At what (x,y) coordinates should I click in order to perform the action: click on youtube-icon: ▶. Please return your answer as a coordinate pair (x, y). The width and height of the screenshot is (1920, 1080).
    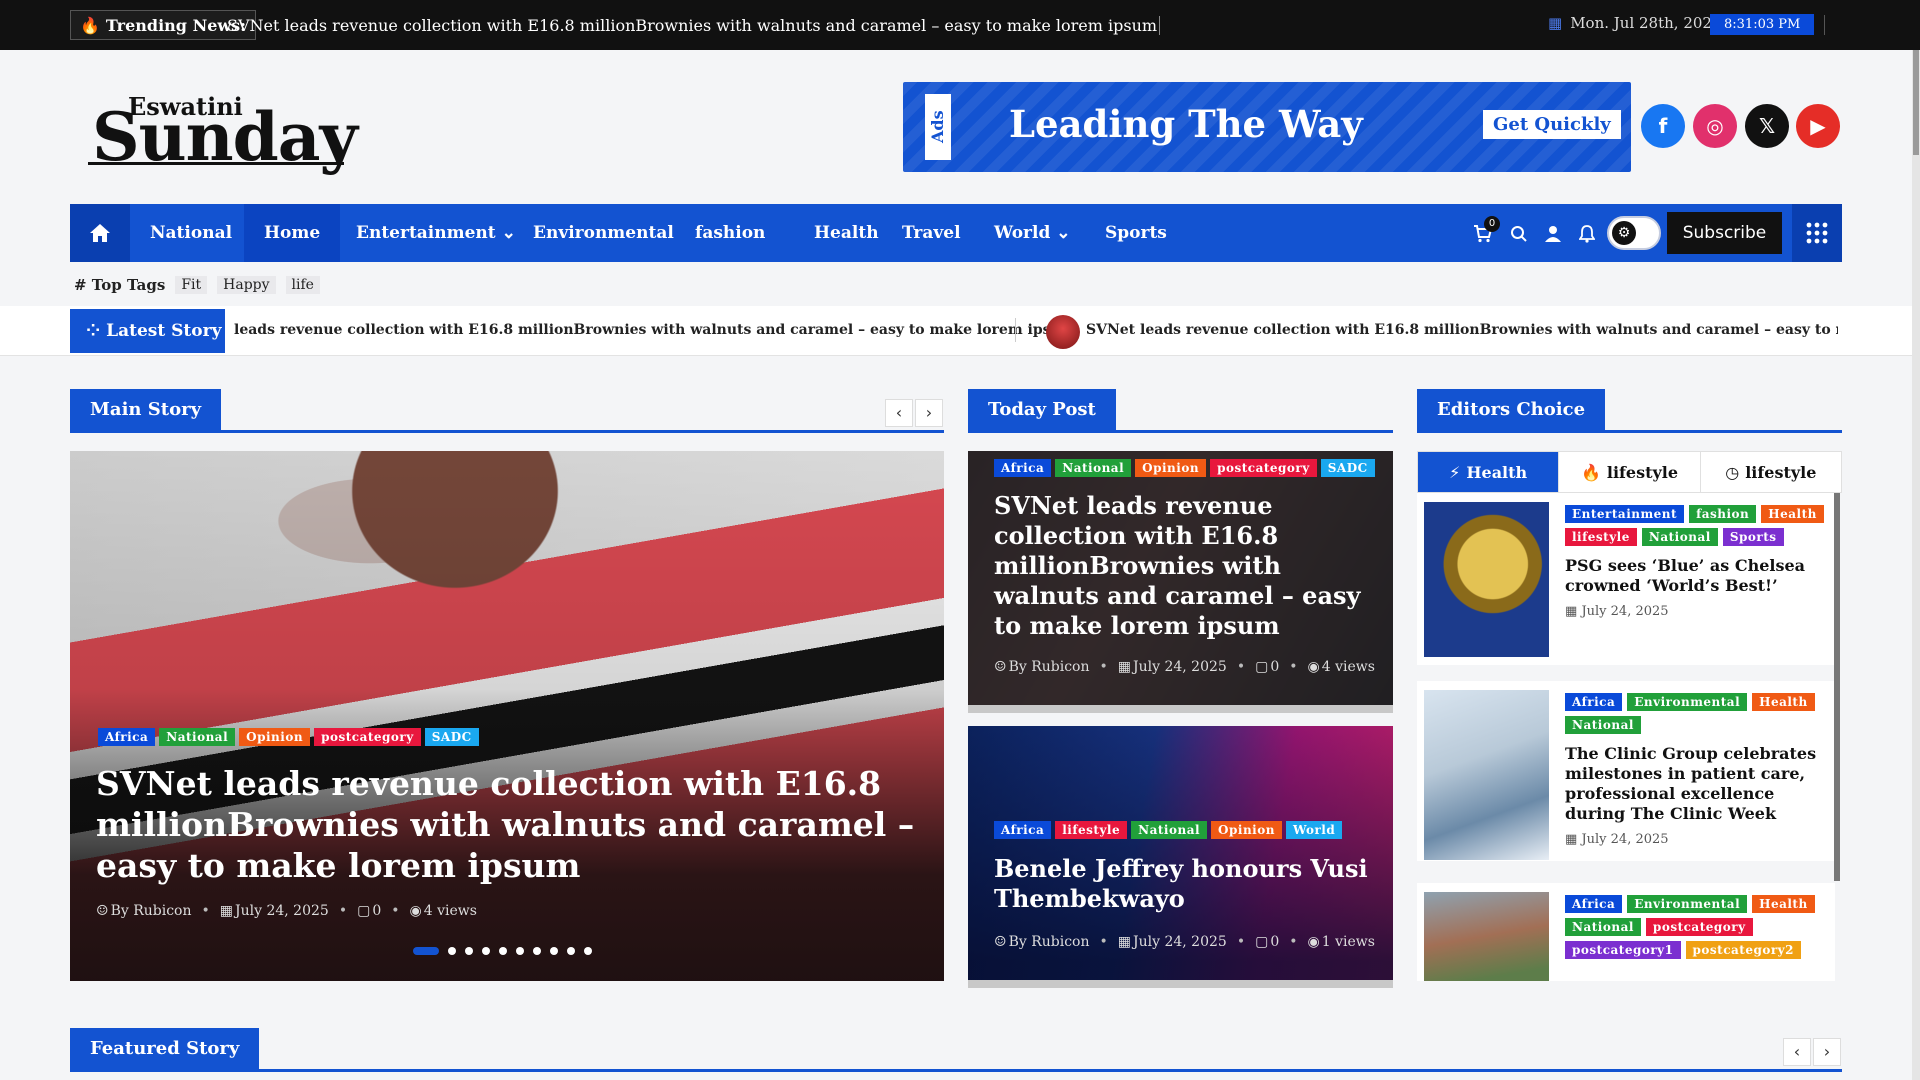
    Looking at the image, I should click on (1818, 126).